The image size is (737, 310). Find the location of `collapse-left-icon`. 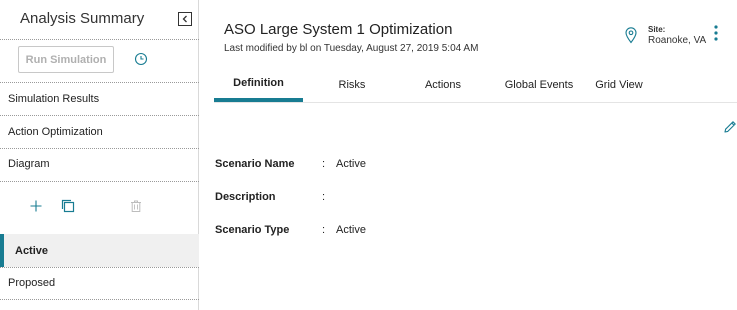

collapse-left-icon is located at coordinates (185, 19).